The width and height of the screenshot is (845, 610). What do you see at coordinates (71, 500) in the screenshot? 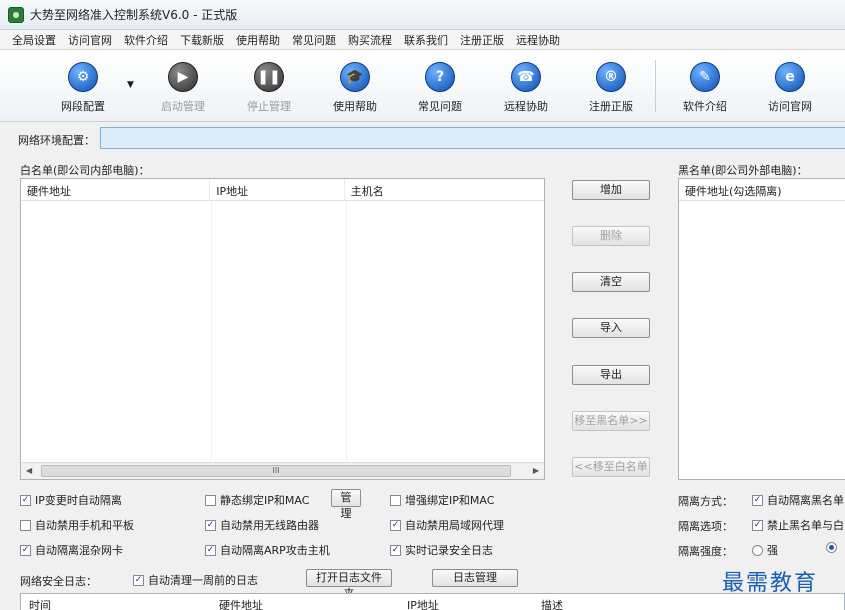
I see `ip-change-isolate-checkbox: ✓ IP变更时自动隔离` at bounding box center [71, 500].